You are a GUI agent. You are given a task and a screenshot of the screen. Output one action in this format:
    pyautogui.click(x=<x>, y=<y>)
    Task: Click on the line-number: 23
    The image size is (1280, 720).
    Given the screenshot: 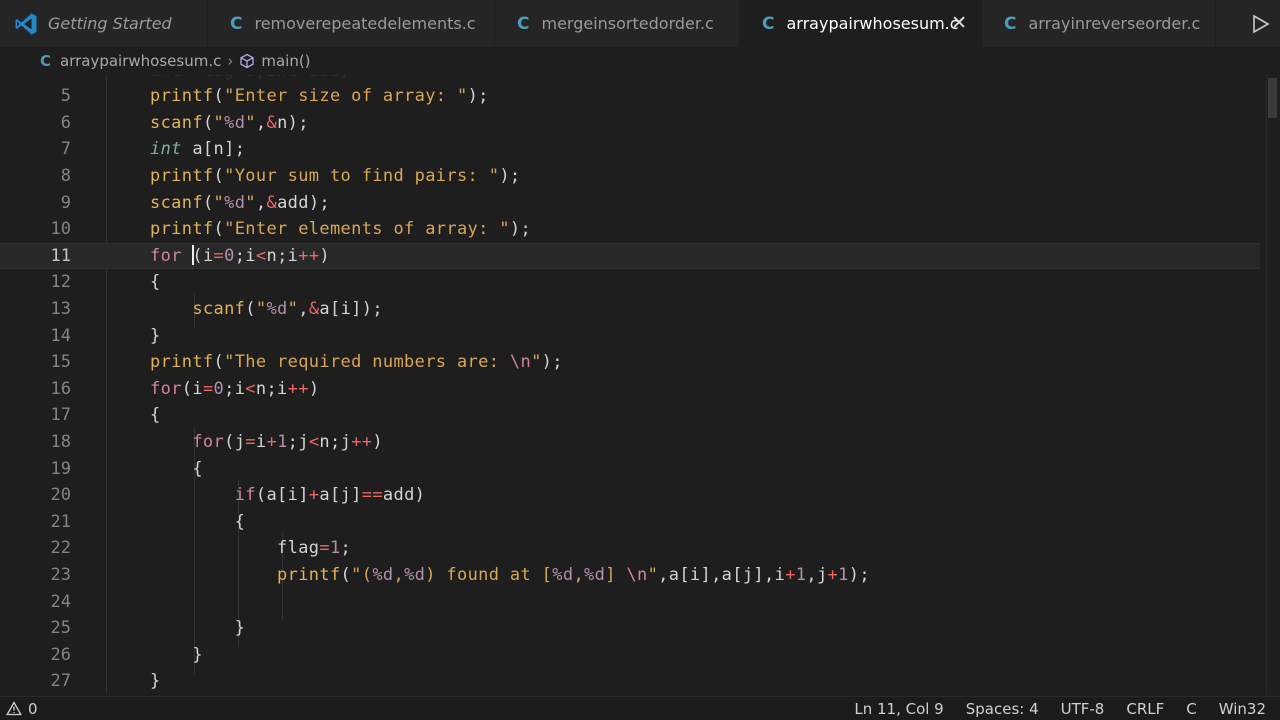 What is the action you would take?
    pyautogui.click(x=60, y=575)
    